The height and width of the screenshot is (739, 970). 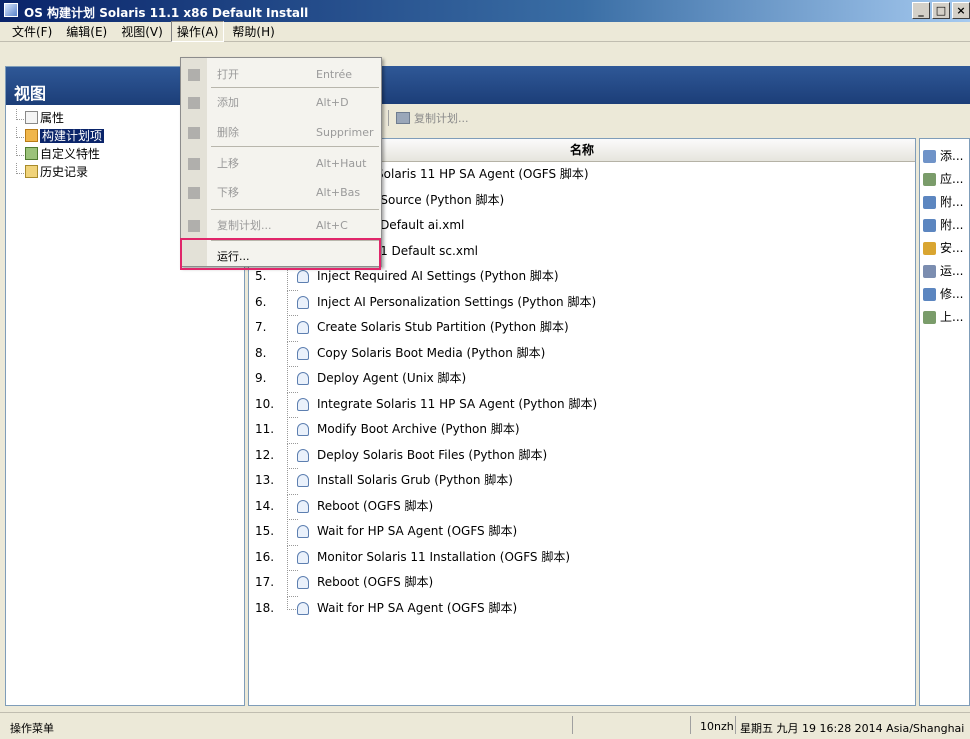 I want to click on tree-item-label: 构建计划项, so click(x=72, y=136).